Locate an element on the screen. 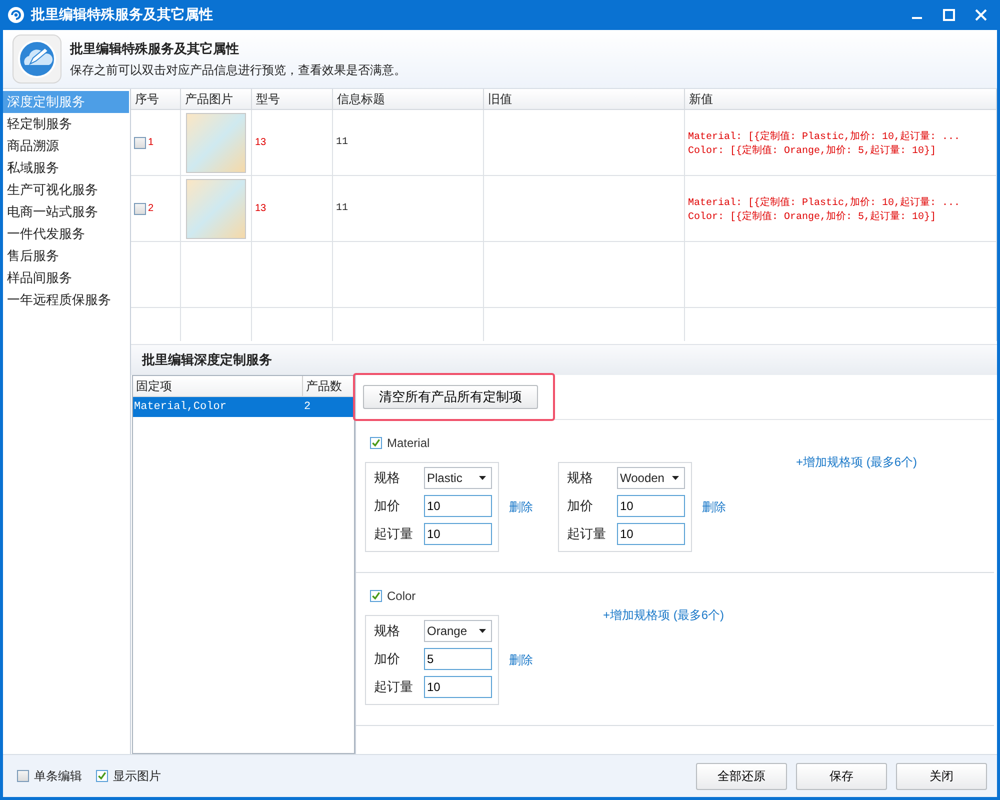 This screenshot has width=1000, height=800. footer-button: 保存 is located at coordinates (841, 776).